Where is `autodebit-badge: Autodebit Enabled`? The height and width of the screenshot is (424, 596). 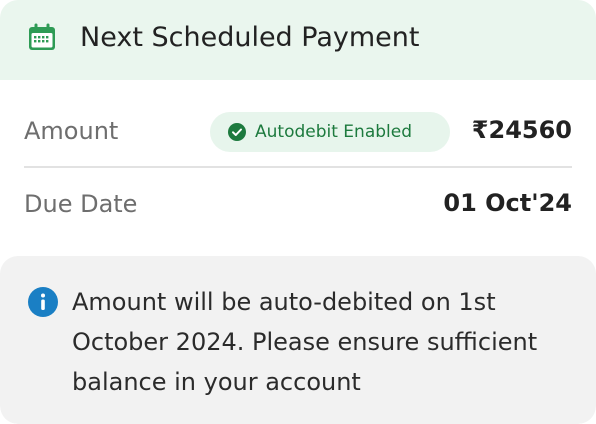 autodebit-badge: Autodebit Enabled is located at coordinates (330, 132).